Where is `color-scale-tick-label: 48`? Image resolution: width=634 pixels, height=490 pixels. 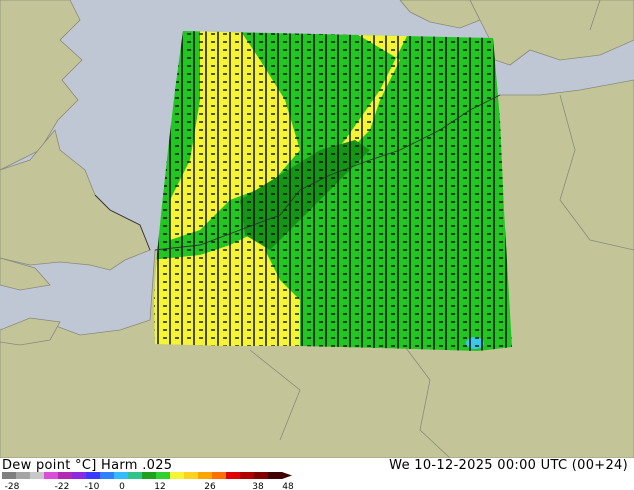 color-scale-tick-label: 48 is located at coordinates (288, 486).